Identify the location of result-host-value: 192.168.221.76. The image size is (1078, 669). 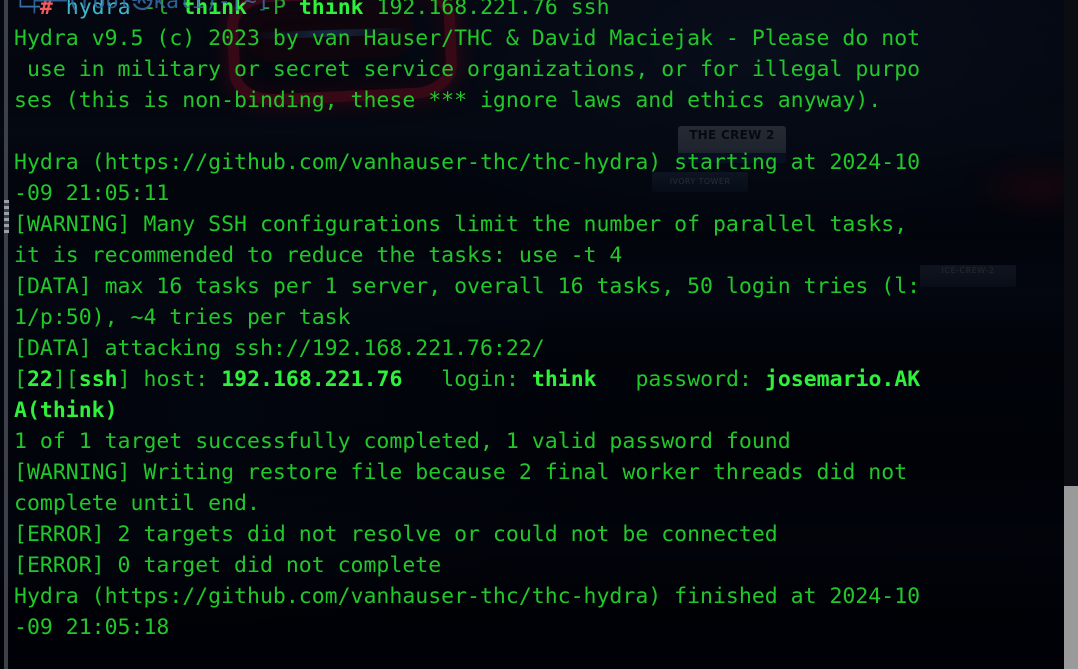
(312, 379).